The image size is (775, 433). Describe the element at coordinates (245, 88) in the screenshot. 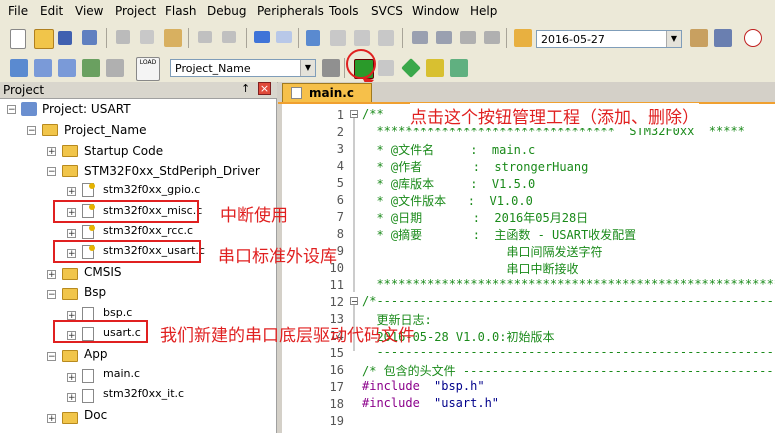

I see `pin-icon: ↑` at that location.